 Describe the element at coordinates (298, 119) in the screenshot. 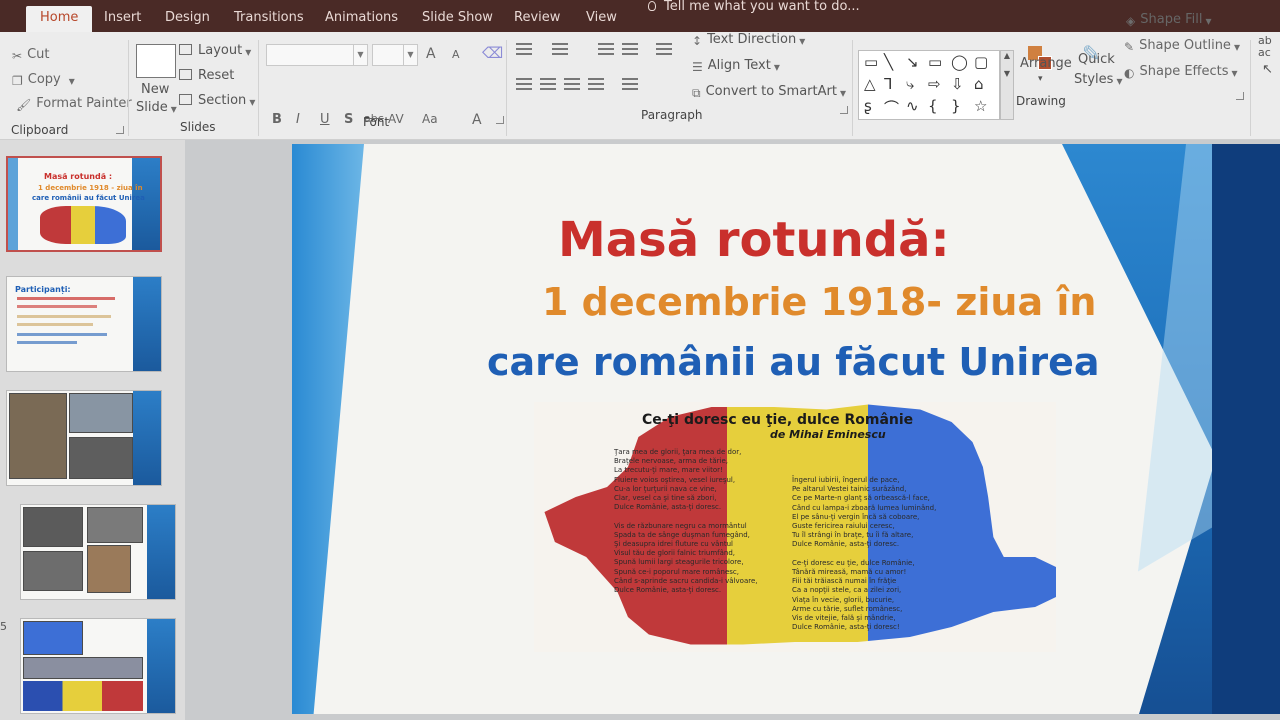

I see `italic-button: I` at that location.